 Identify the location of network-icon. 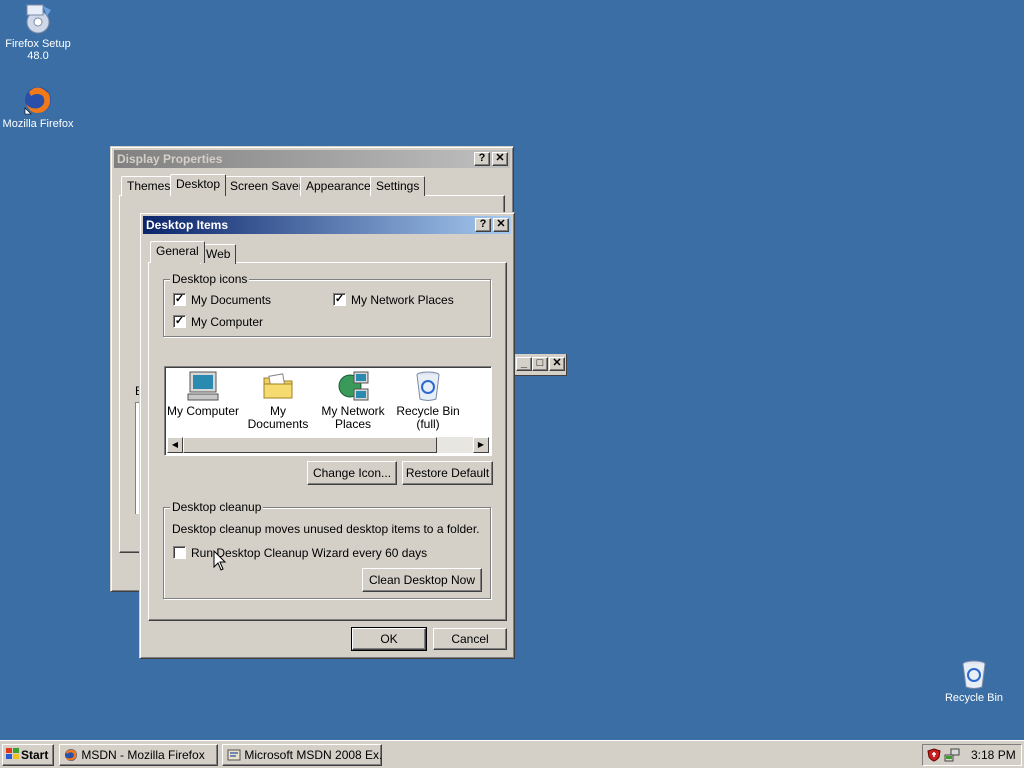
(952, 755).